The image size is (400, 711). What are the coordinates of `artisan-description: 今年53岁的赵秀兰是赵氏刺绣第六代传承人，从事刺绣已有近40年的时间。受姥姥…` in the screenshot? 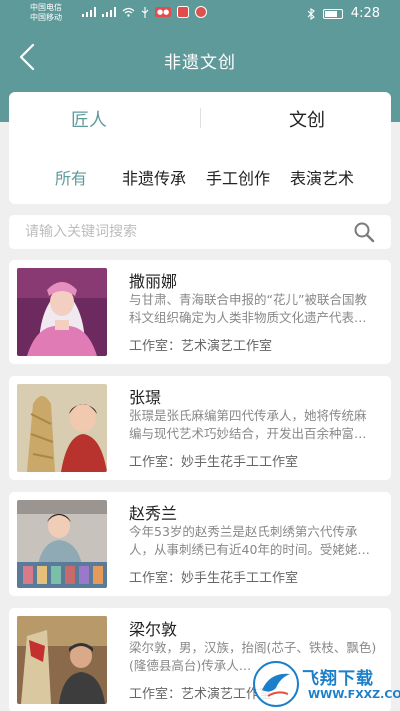 It's located at (249, 540).